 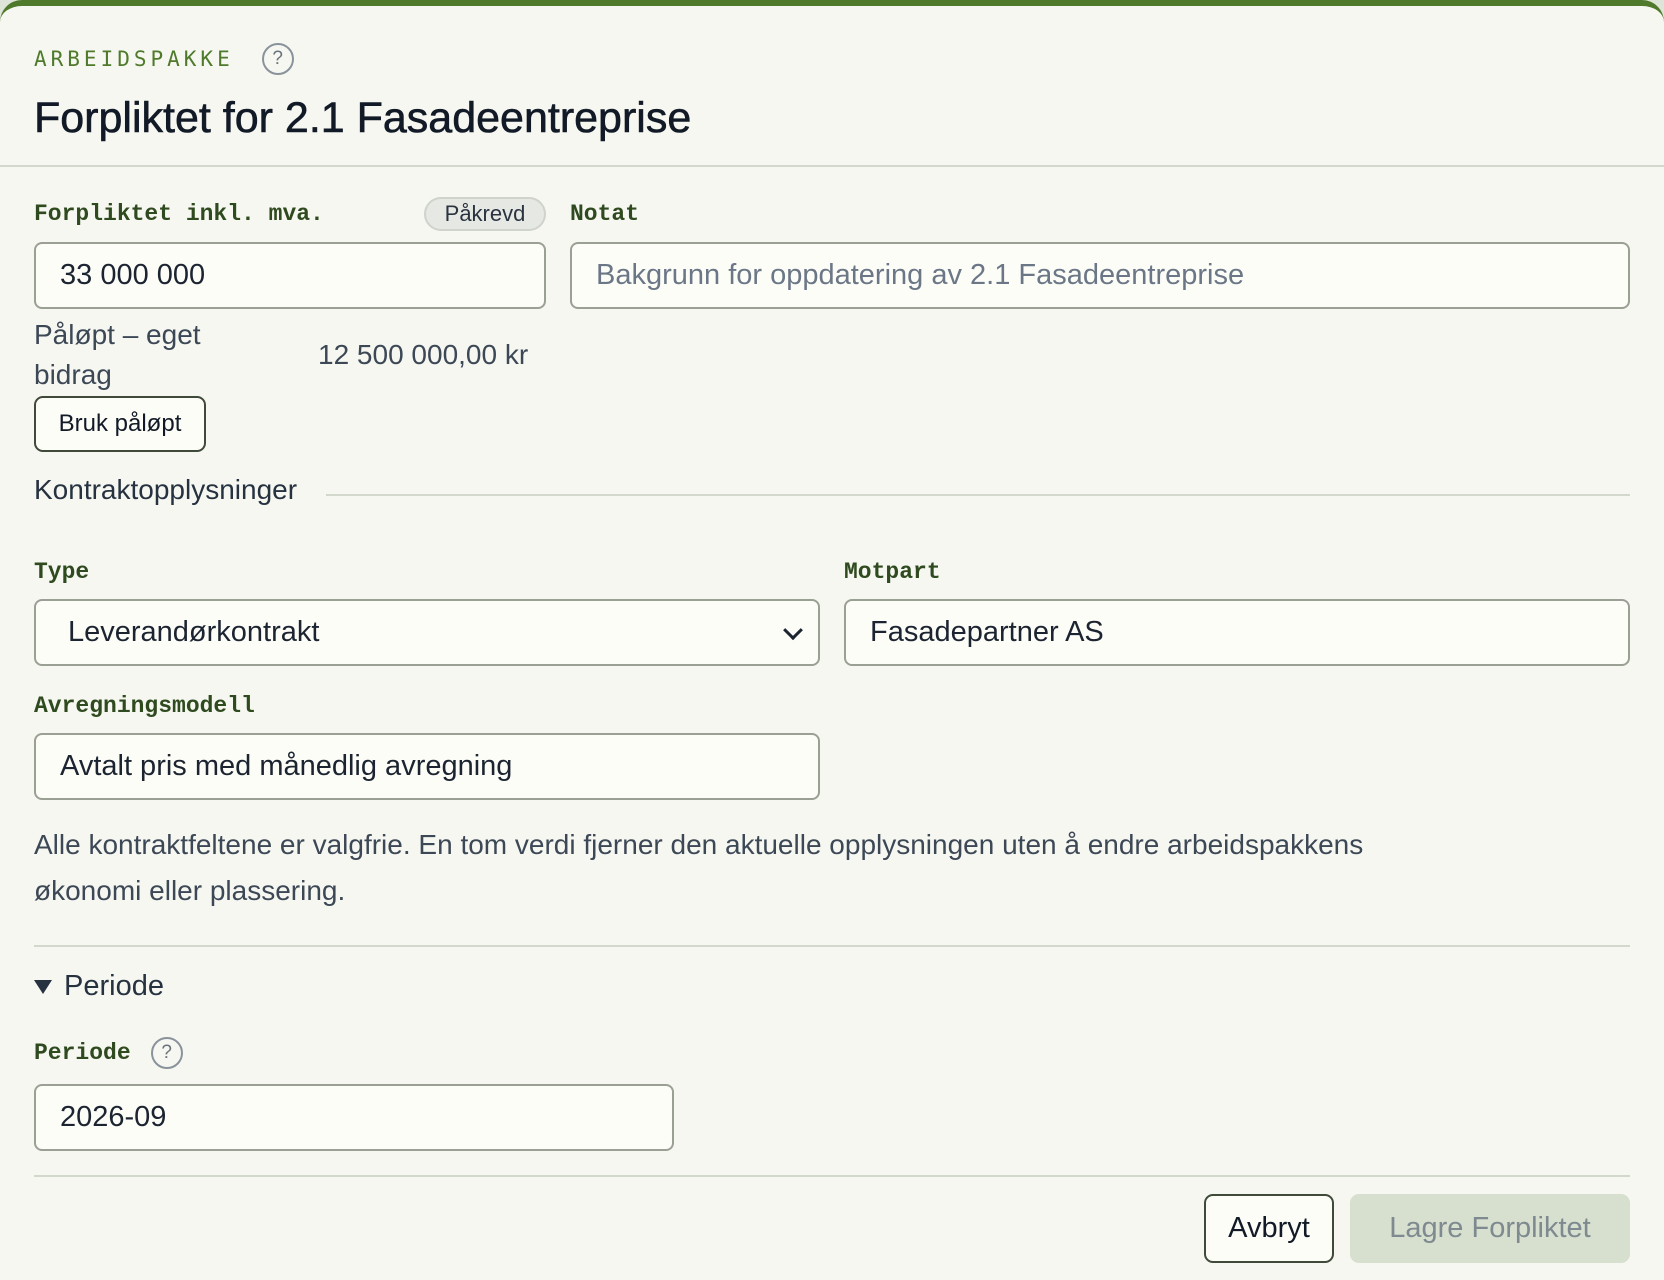 I want to click on contract-hint-line2: økonomi eller plassering., so click(x=190, y=890).